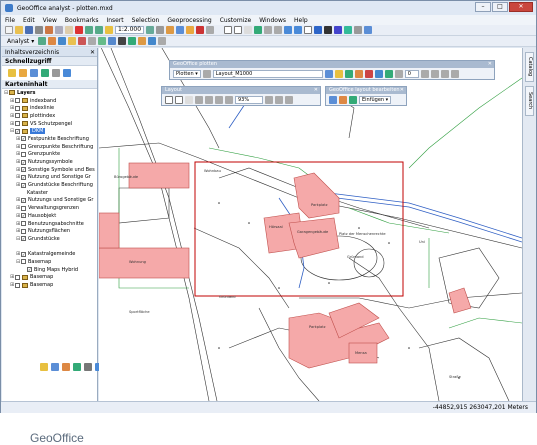 The height and width of the screenshot is (445, 537). I want to click on toc-tool-5-icon, so click(88, 367).